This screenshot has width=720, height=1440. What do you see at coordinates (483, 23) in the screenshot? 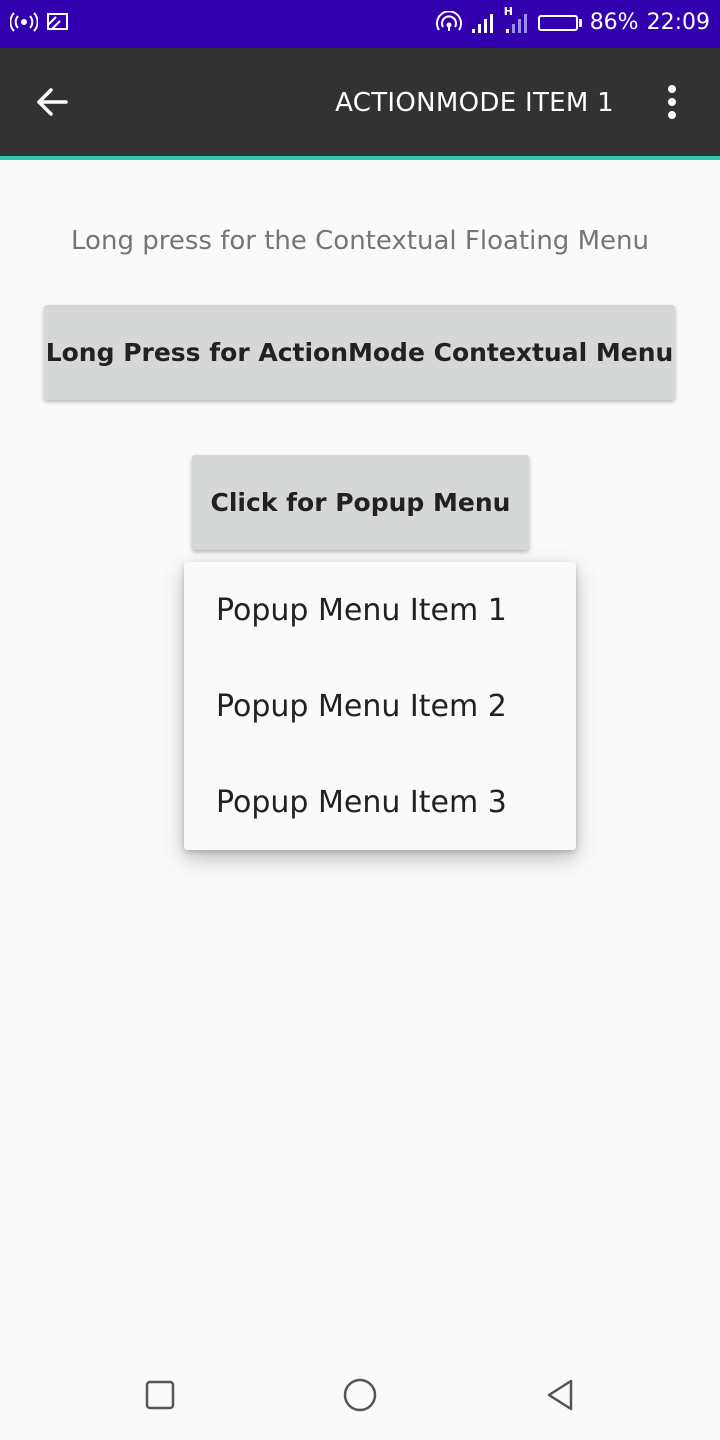
I see `signal-icon` at bounding box center [483, 23].